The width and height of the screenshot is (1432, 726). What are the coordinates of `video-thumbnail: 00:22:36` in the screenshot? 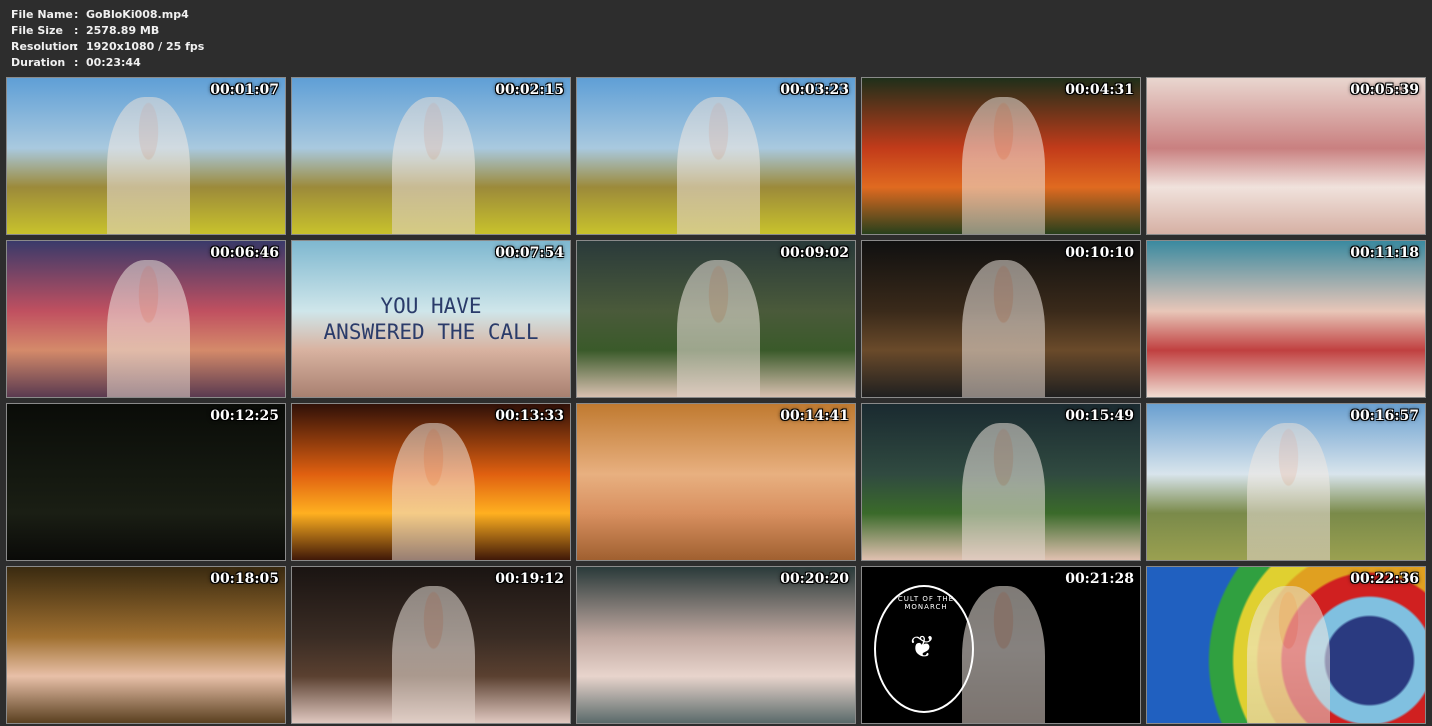 It's located at (1286, 645).